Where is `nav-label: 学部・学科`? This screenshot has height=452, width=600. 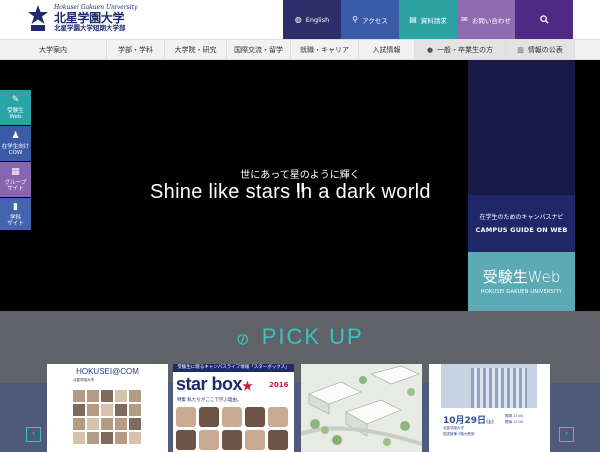 nav-label: 学部・学科 is located at coordinates (135, 49).